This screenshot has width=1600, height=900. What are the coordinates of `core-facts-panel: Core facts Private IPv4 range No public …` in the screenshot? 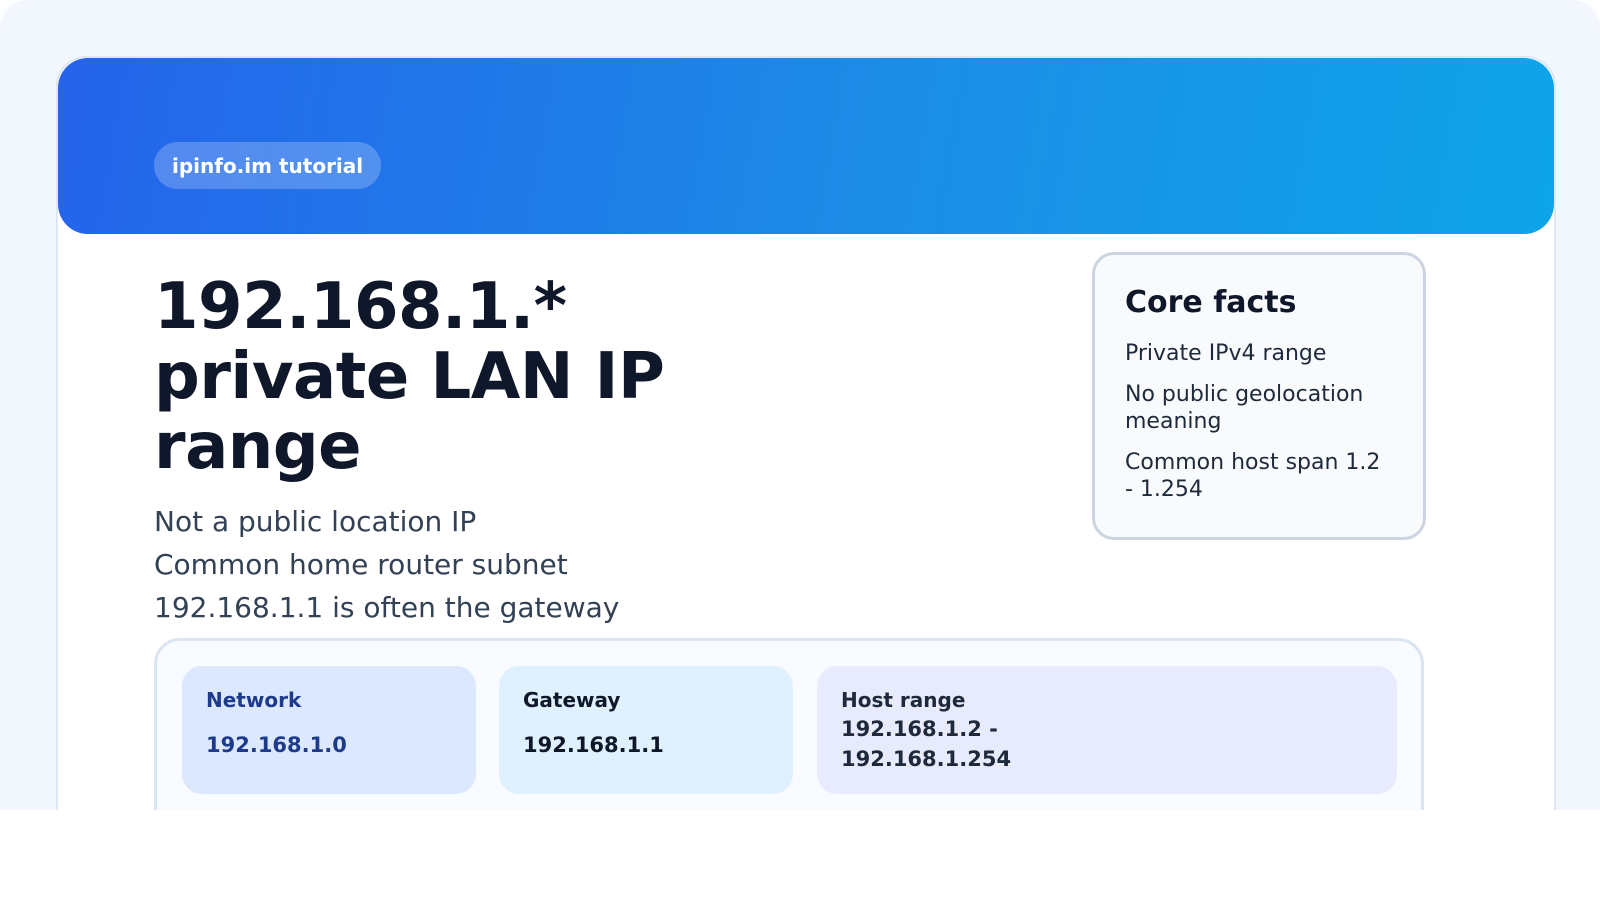 It's located at (1259, 396).